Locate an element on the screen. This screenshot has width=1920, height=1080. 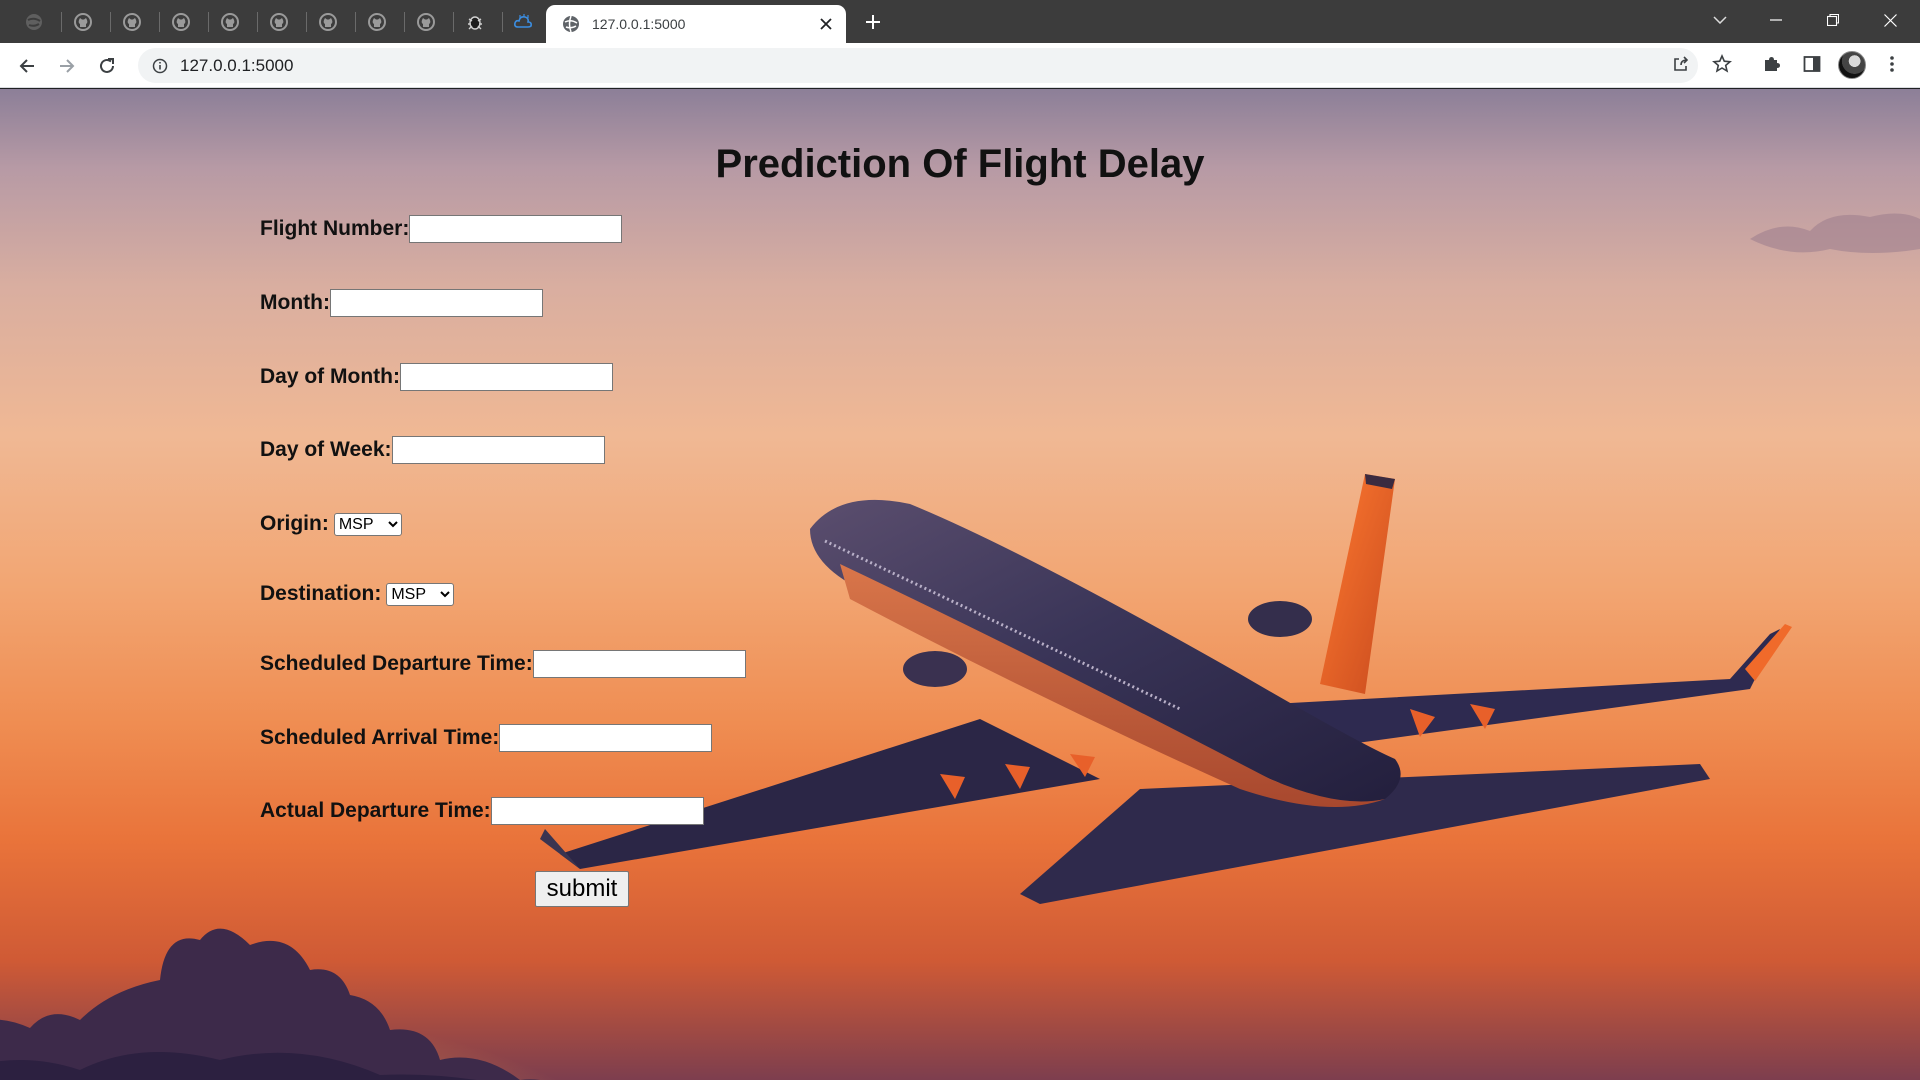
forward-button is located at coordinates (67, 66).